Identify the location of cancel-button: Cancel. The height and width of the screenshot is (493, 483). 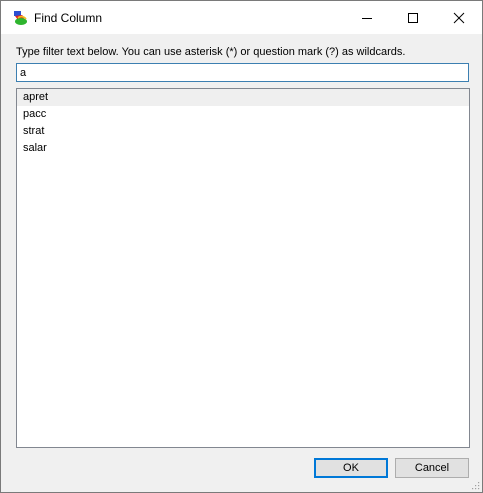
(432, 468).